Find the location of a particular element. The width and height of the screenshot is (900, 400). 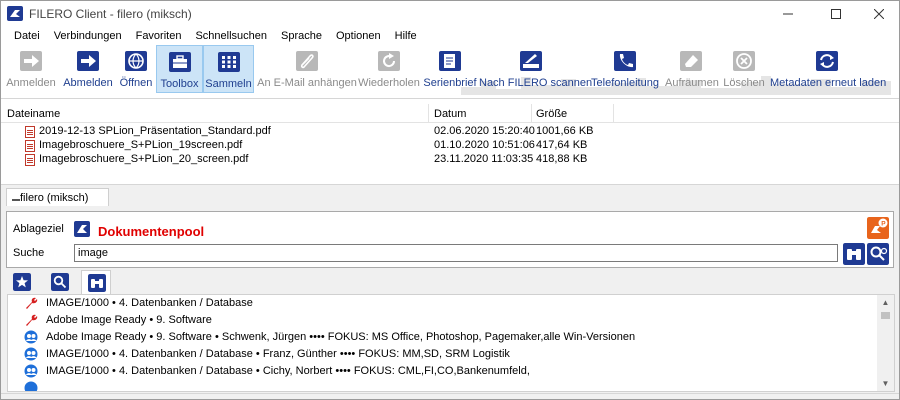

file-name: Imagebroschuere_S+PLion_20_screen.pdf is located at coordinates (144, 159).